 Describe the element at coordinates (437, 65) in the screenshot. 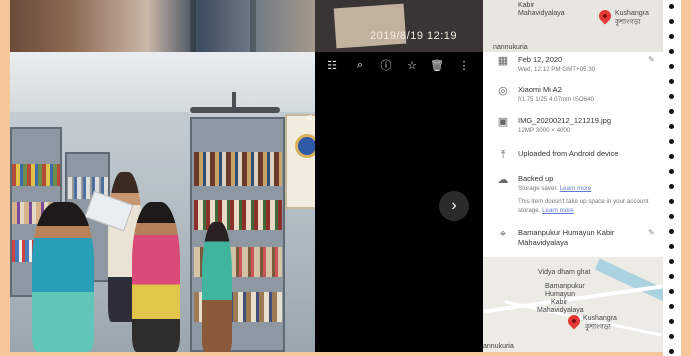

I see `delete-icon: 🗑` at that location.